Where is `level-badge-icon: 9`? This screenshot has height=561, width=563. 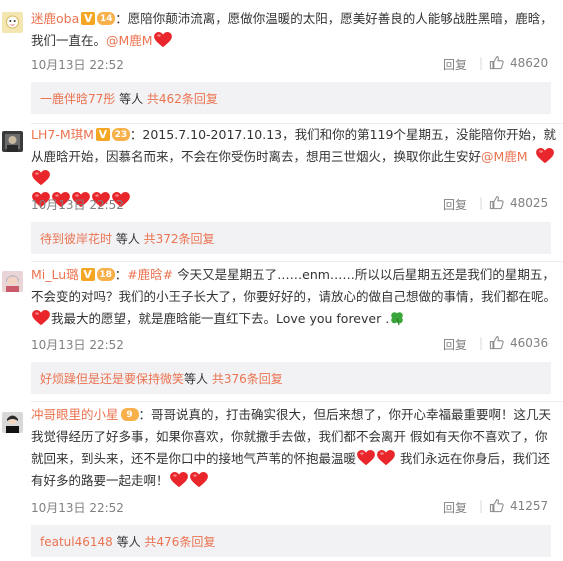 level-badge-icon: 9 is located at coordinates (129, 414).